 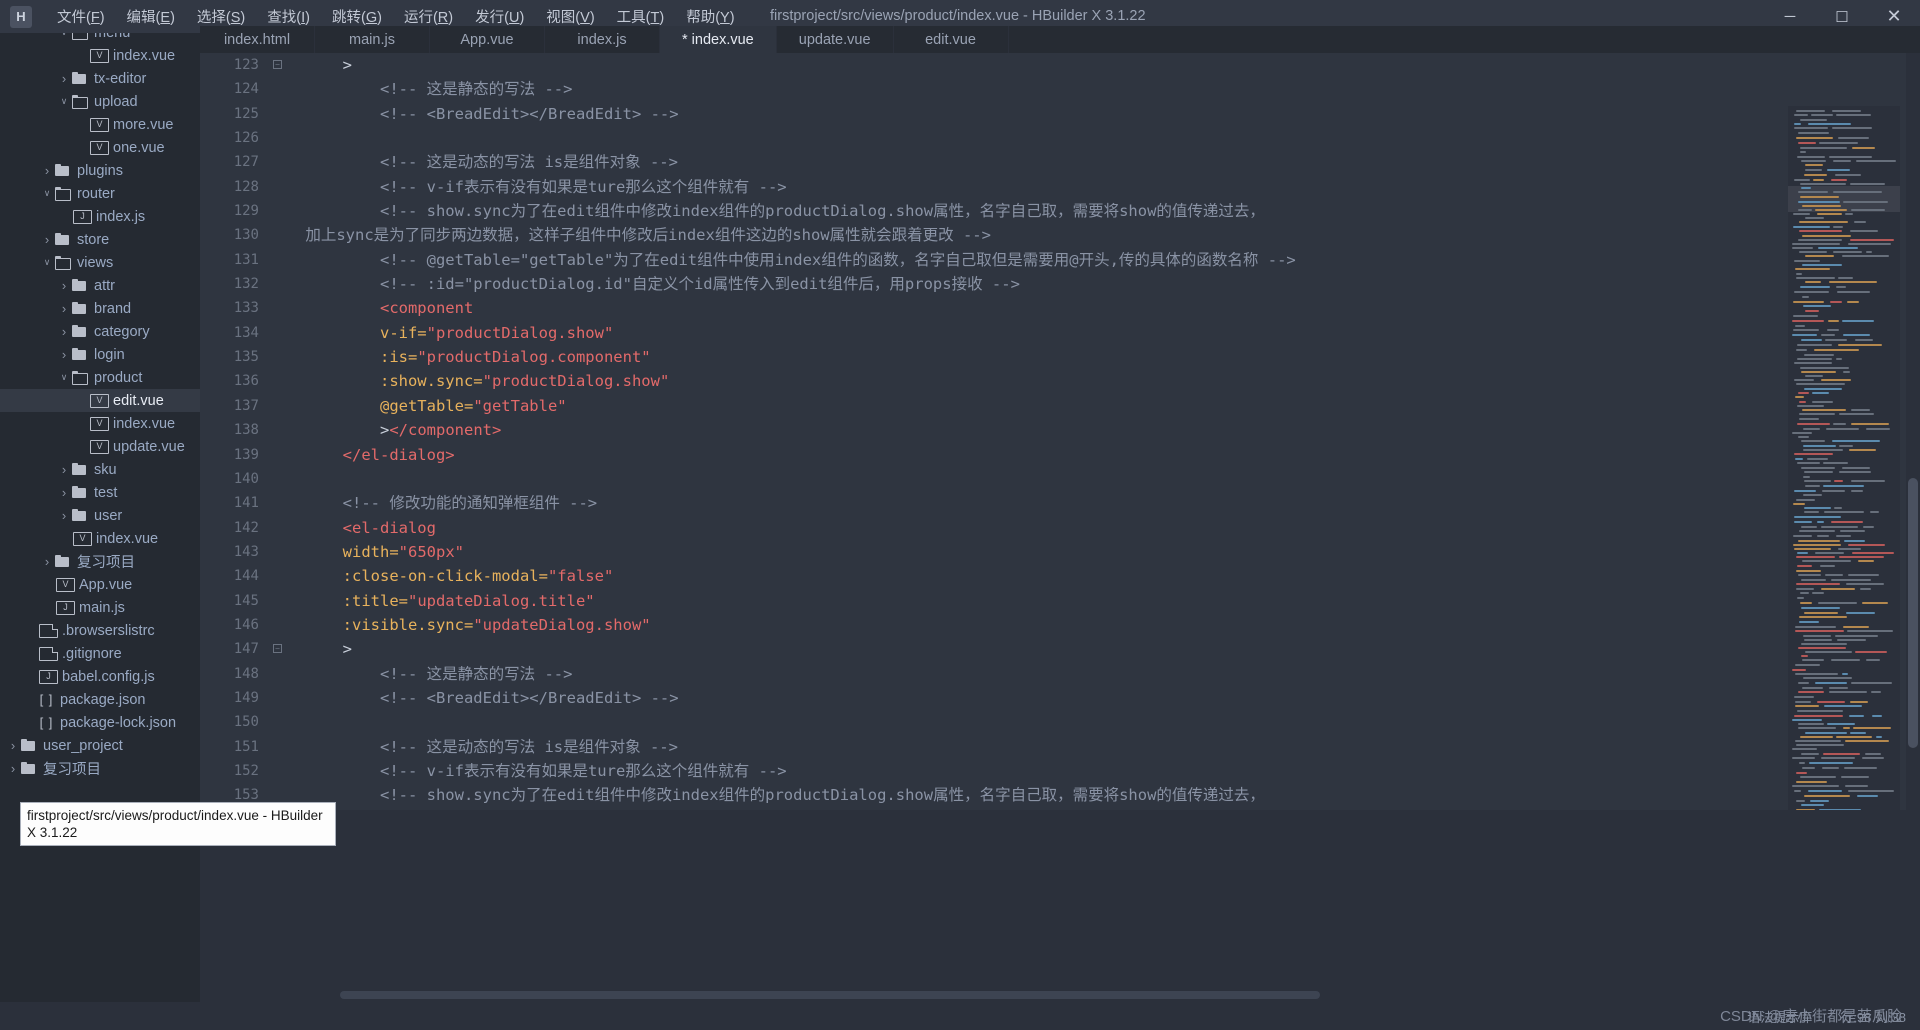 I want to click on tree-item-router: ∨ router, so click(x=100, y=193).